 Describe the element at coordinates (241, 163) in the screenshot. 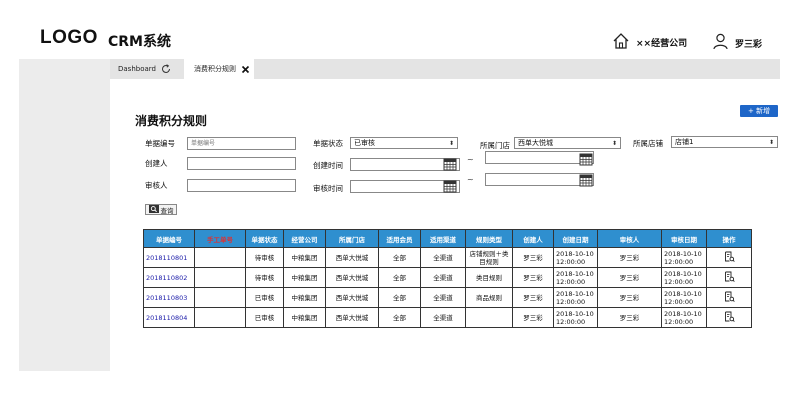

I see `creator-input` at that location.